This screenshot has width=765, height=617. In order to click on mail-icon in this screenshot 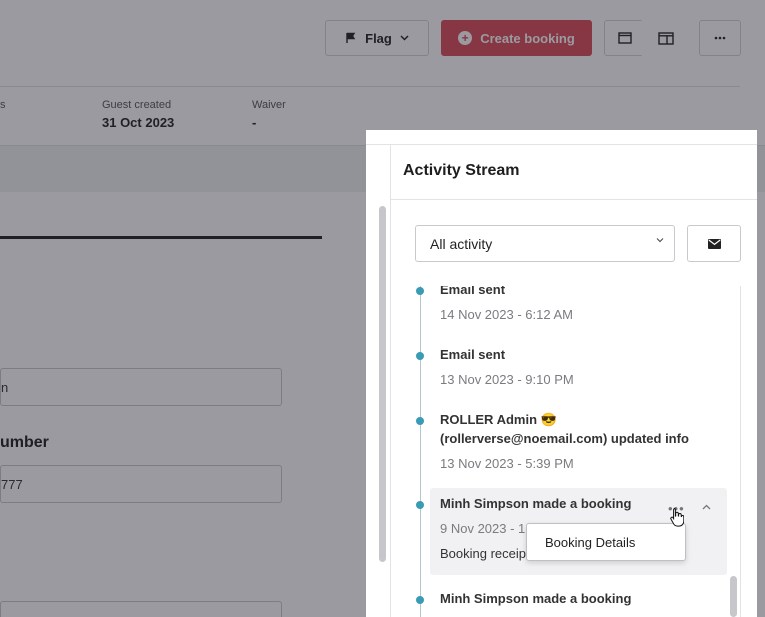, I will do `click(714, 243)`.